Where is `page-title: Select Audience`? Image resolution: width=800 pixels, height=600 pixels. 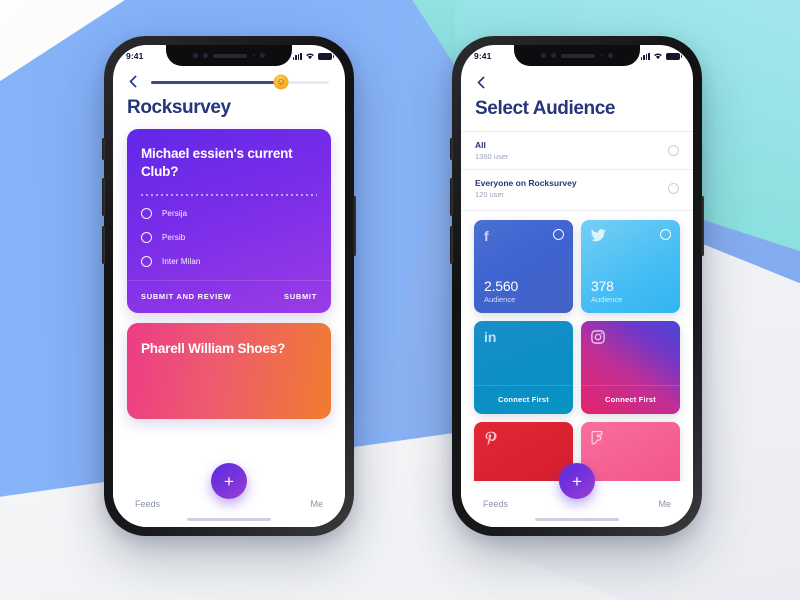
page-title: Select Audience is located at coordinates (545, 108).